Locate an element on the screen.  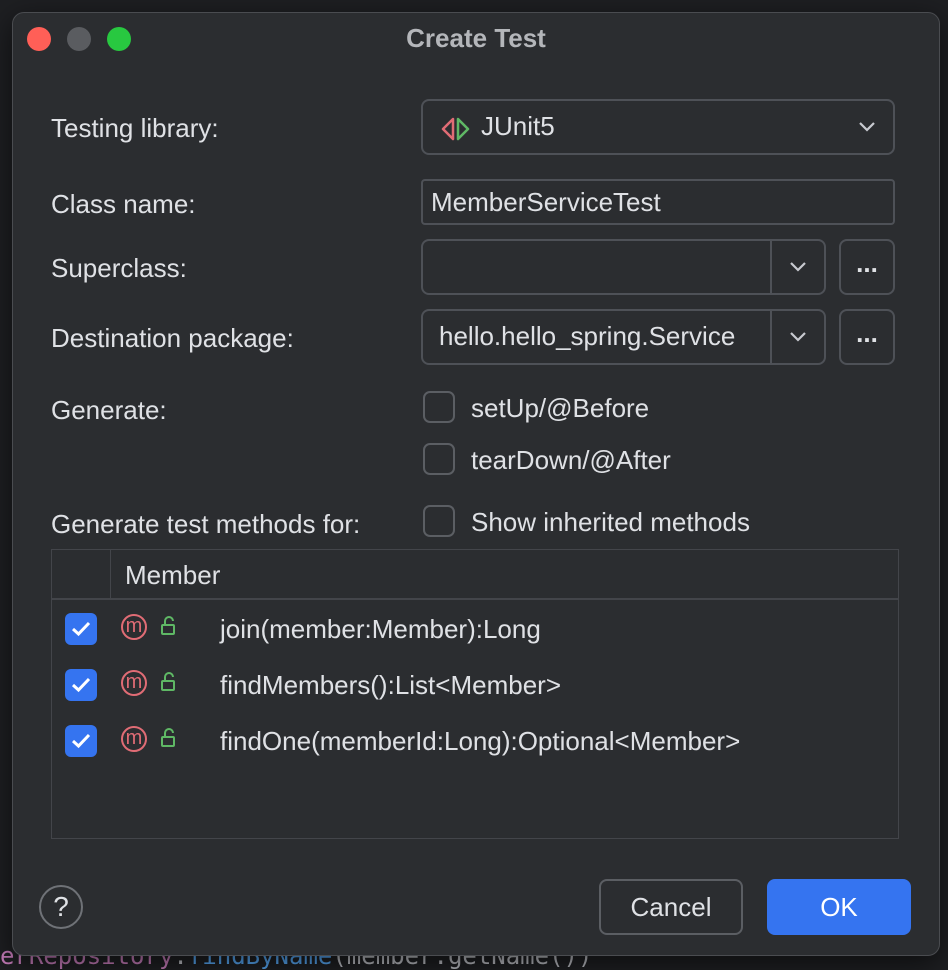
show-inherited-checkbox is located at coordinates (439, 521).